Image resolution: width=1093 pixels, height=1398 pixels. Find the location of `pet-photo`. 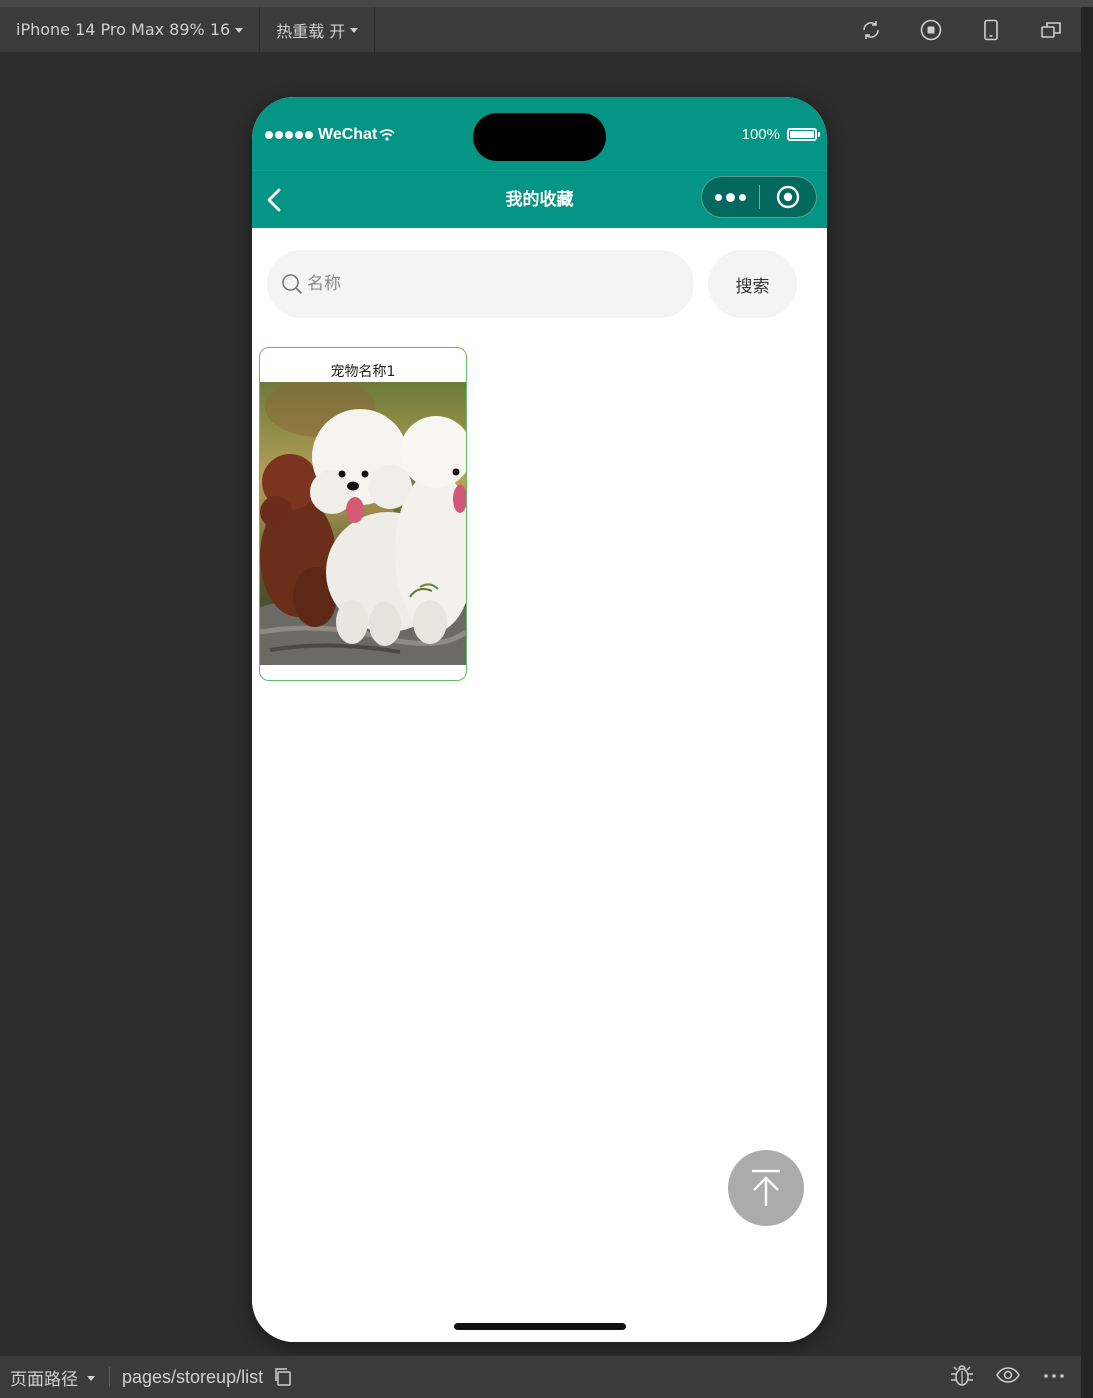

pet-photo is located at coordinates (363, 523).